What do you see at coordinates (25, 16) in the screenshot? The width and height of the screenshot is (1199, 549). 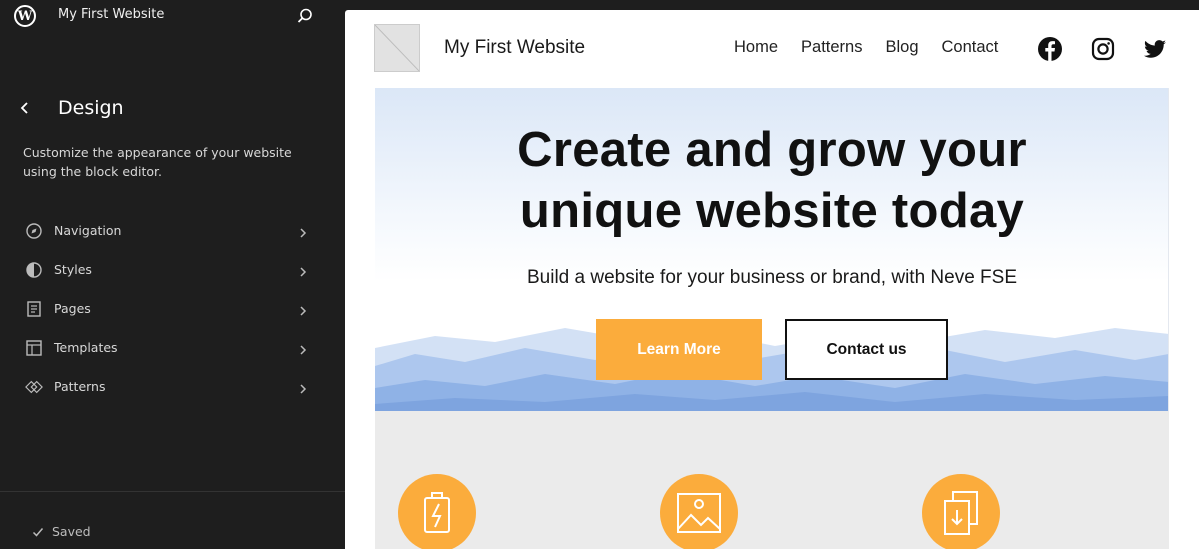 I see `wordpress-icon: W` at bounding box center [25, 16].